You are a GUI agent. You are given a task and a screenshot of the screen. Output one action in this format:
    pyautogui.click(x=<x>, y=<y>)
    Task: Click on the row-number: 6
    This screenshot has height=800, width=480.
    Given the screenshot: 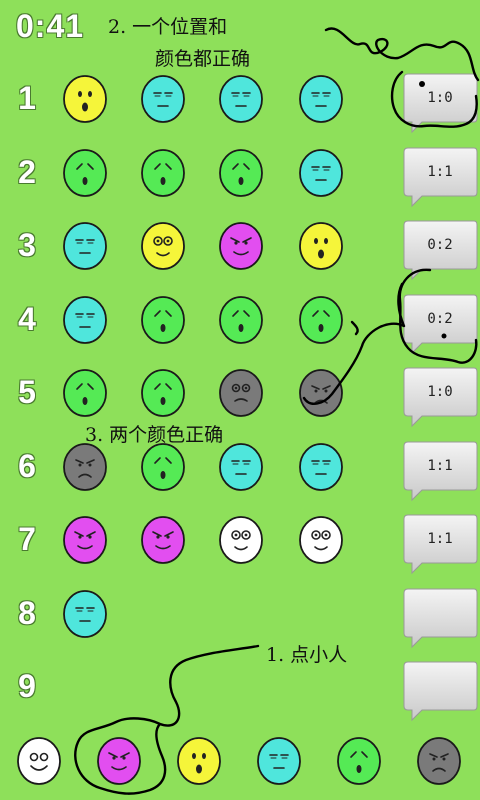 What is the action you would take?
    pyautogui.click(x=27, y=465)
    